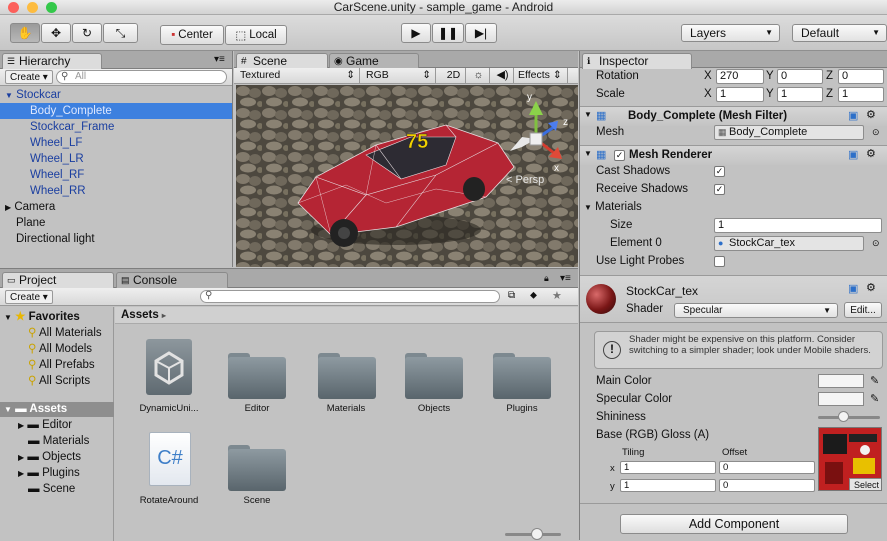 The image size is (887, 541). I want to click on base-texture-thumbnail: Select, so click(850, 459).